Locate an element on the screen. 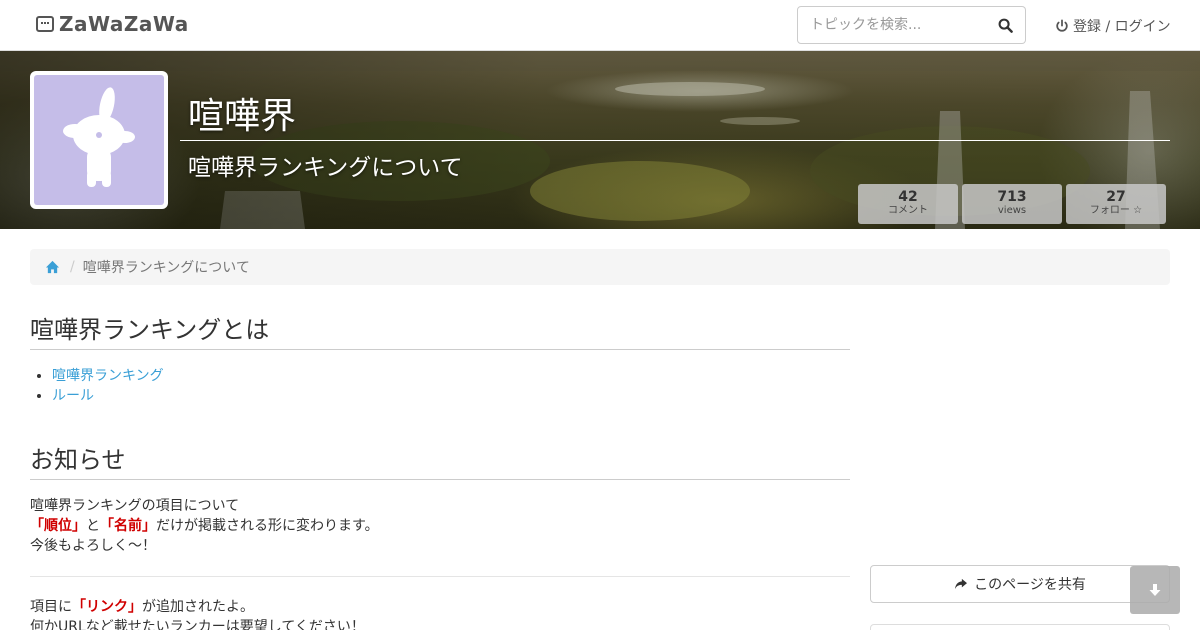 This screenshot has width=1200, height=630. share-icon is located at coordinates (961, 584).